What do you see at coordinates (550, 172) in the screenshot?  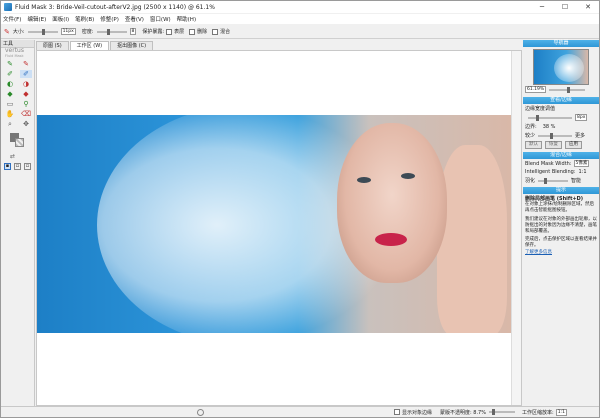 I see `intelligent-blending-label: Intelligent Blending:` at bounding box center [550, 172].